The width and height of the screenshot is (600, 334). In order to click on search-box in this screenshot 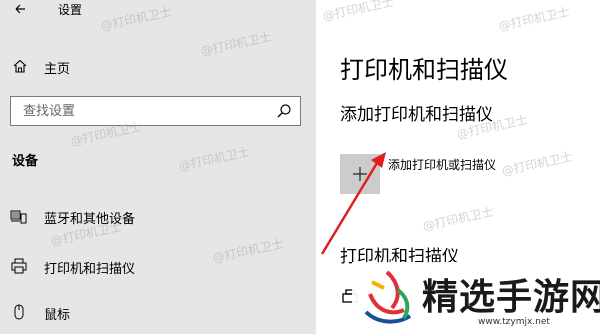, I will do `click(155, 111)`.